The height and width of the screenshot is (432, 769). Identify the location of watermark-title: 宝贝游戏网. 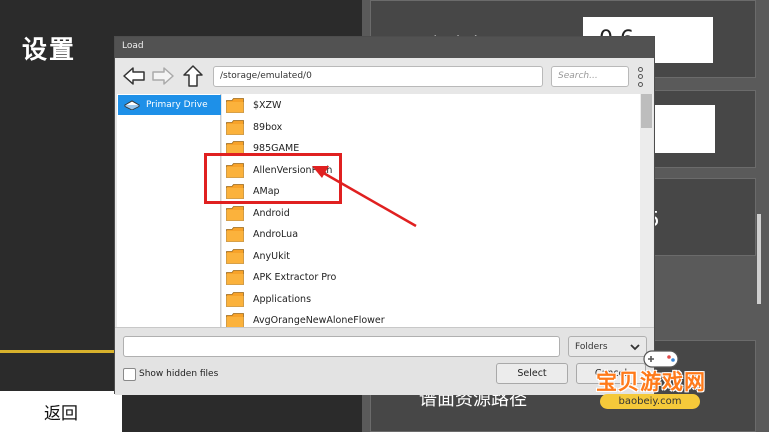
(651, 382).